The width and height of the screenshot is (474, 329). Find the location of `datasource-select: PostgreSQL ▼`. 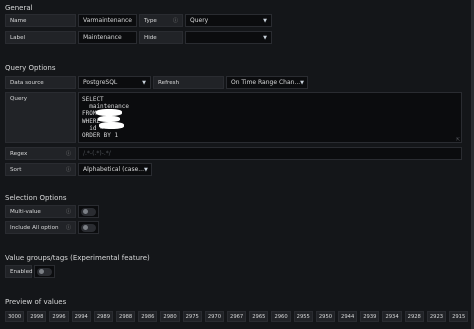

datasource-select: PostgreSQL ▼ is located at coordinates (114, 82).